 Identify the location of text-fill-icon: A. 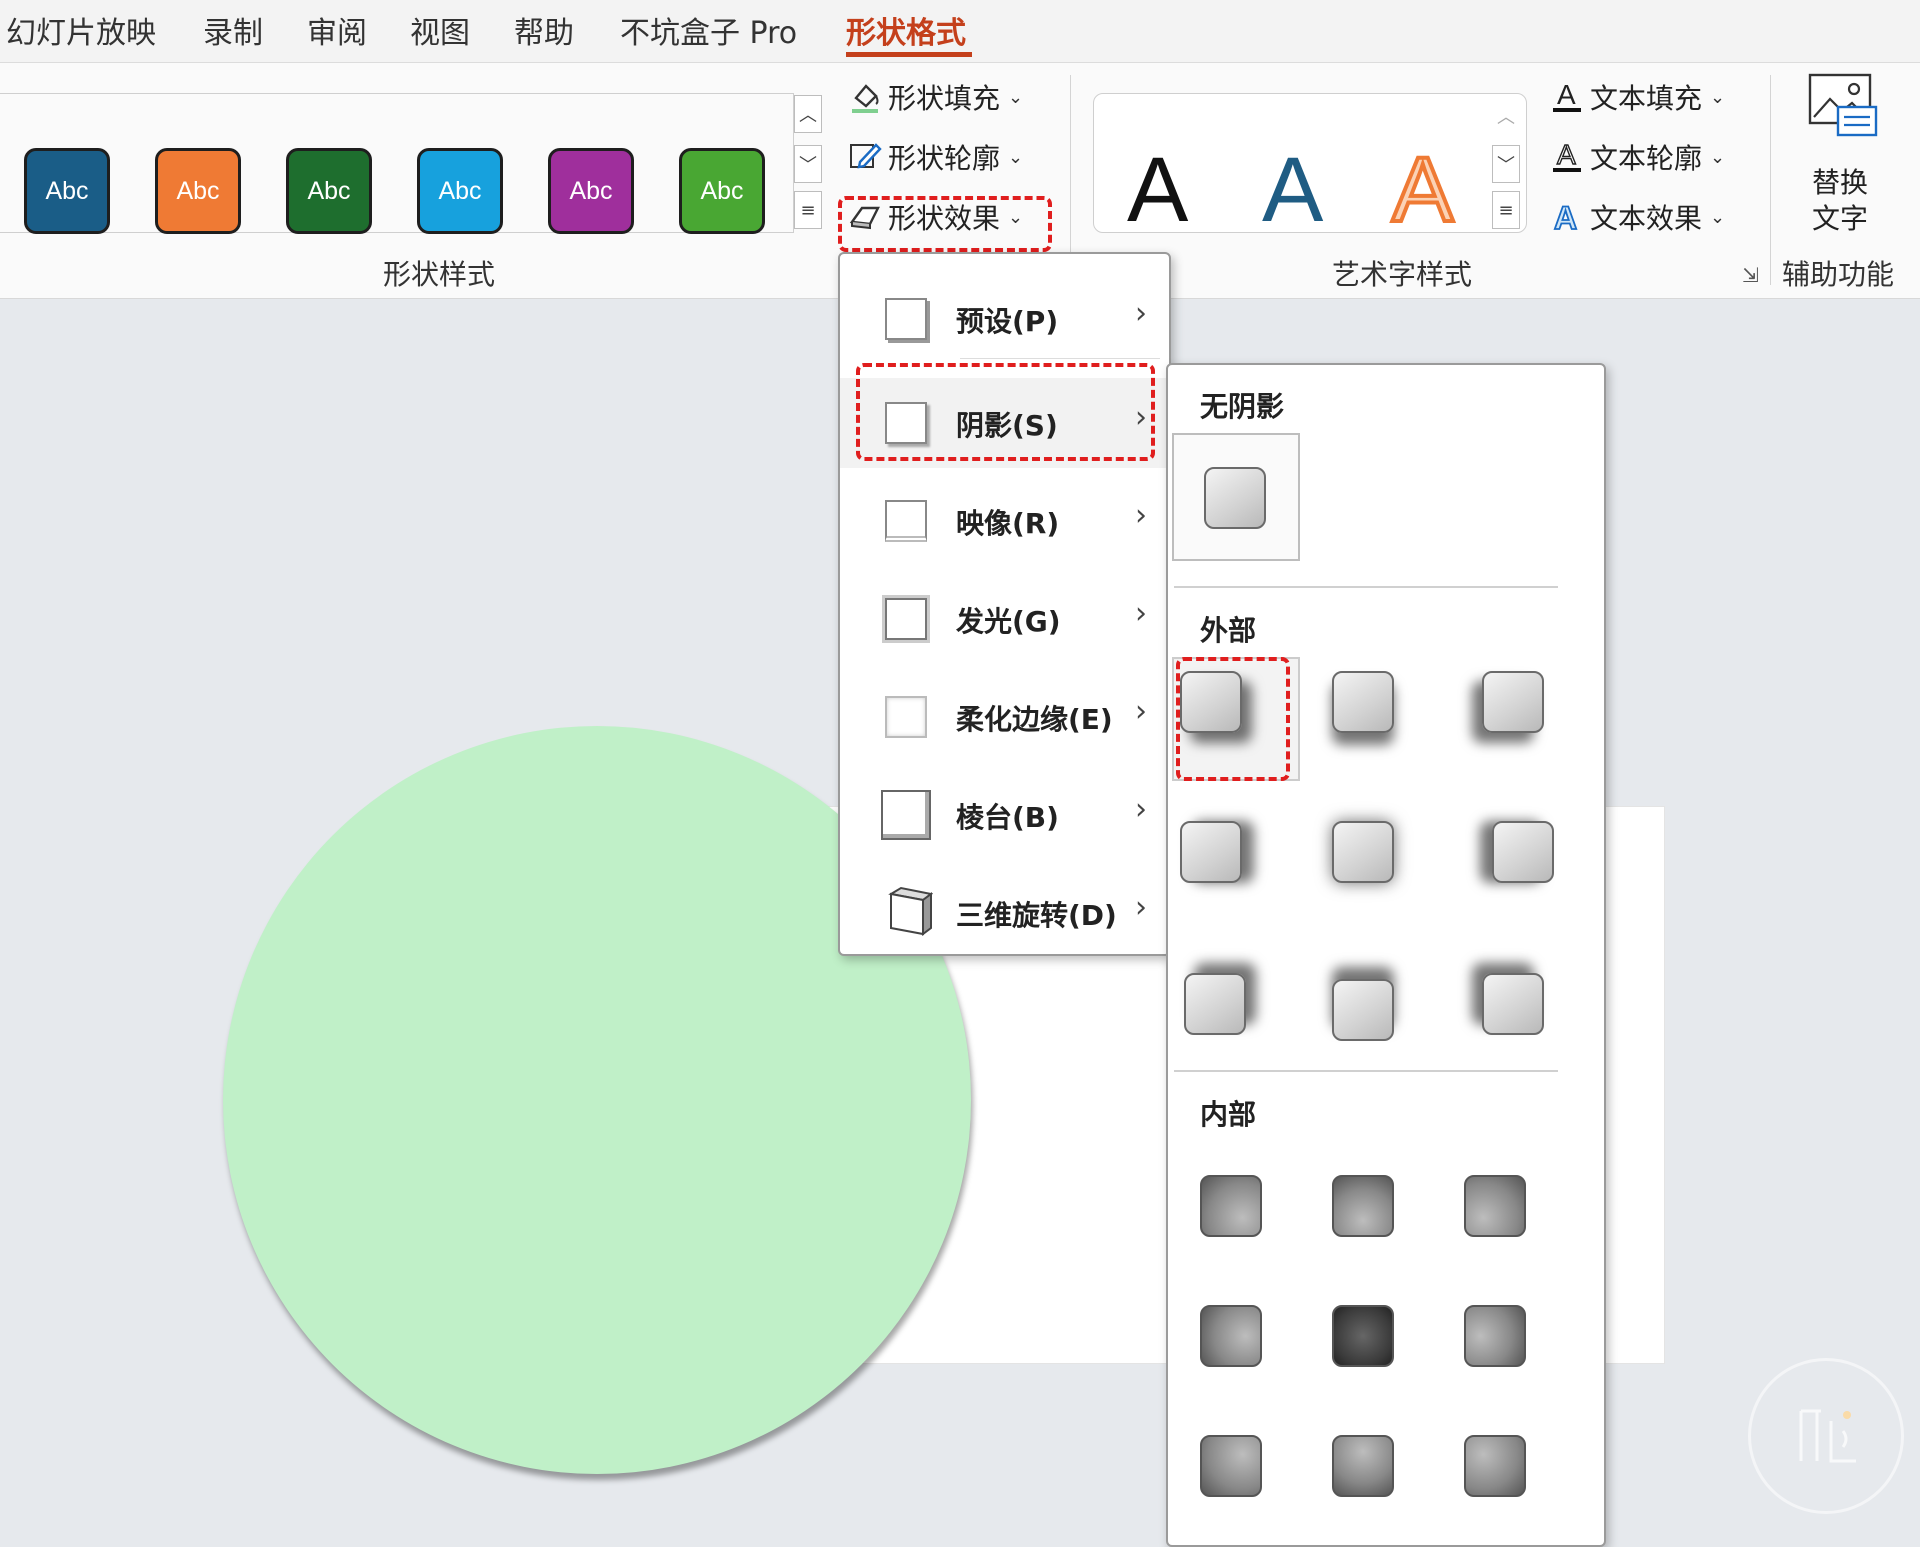
(1567, 97).